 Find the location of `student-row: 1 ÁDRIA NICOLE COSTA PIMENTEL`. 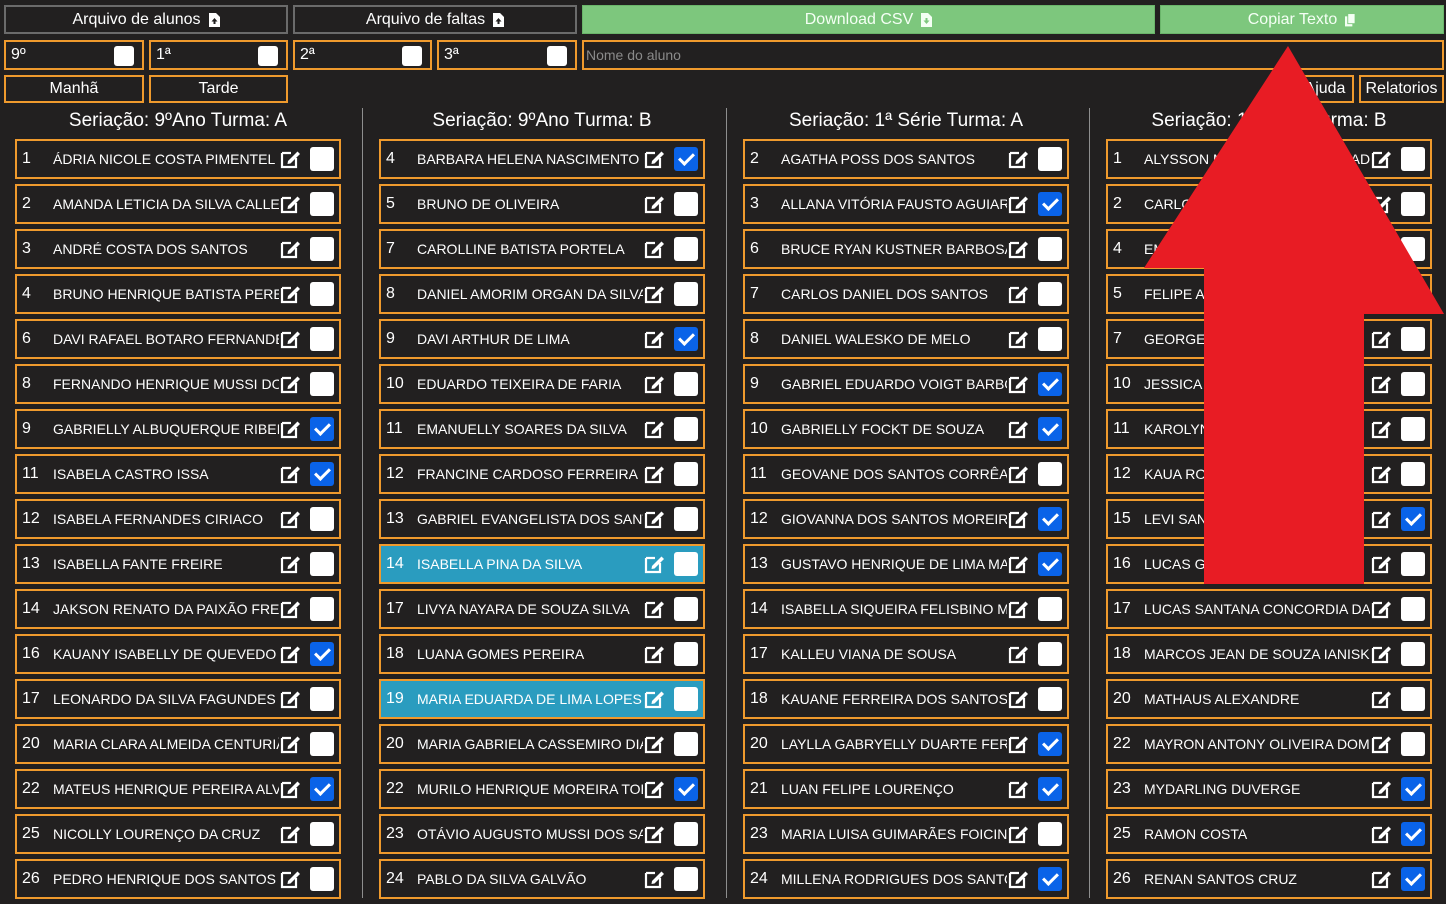

student-row: 1 ÁDRIA NICOLE COSTA PIMENTEL is located at coordinates (178, 159).